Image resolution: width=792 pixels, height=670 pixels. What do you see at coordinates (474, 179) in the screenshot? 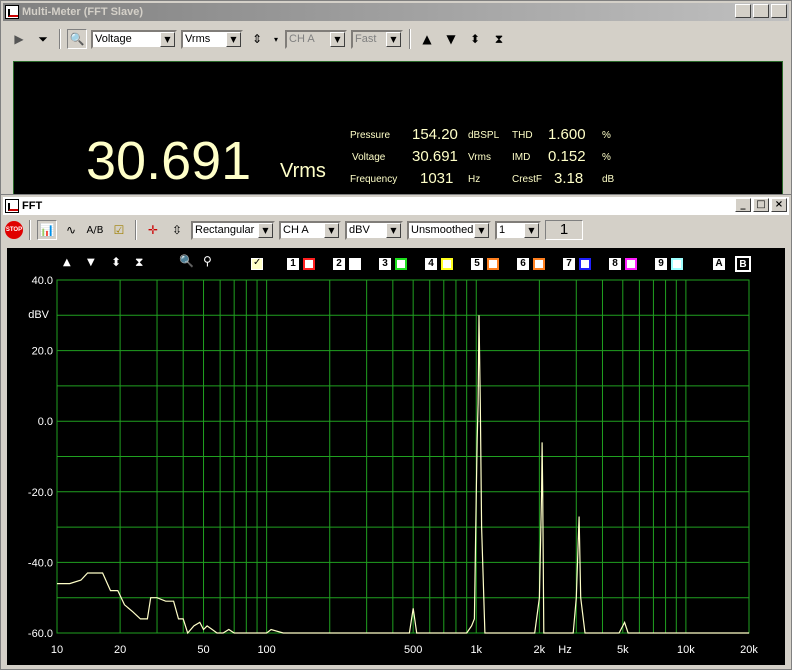
I see `frequency-unit: Hz` at bounding box center [474, 179].